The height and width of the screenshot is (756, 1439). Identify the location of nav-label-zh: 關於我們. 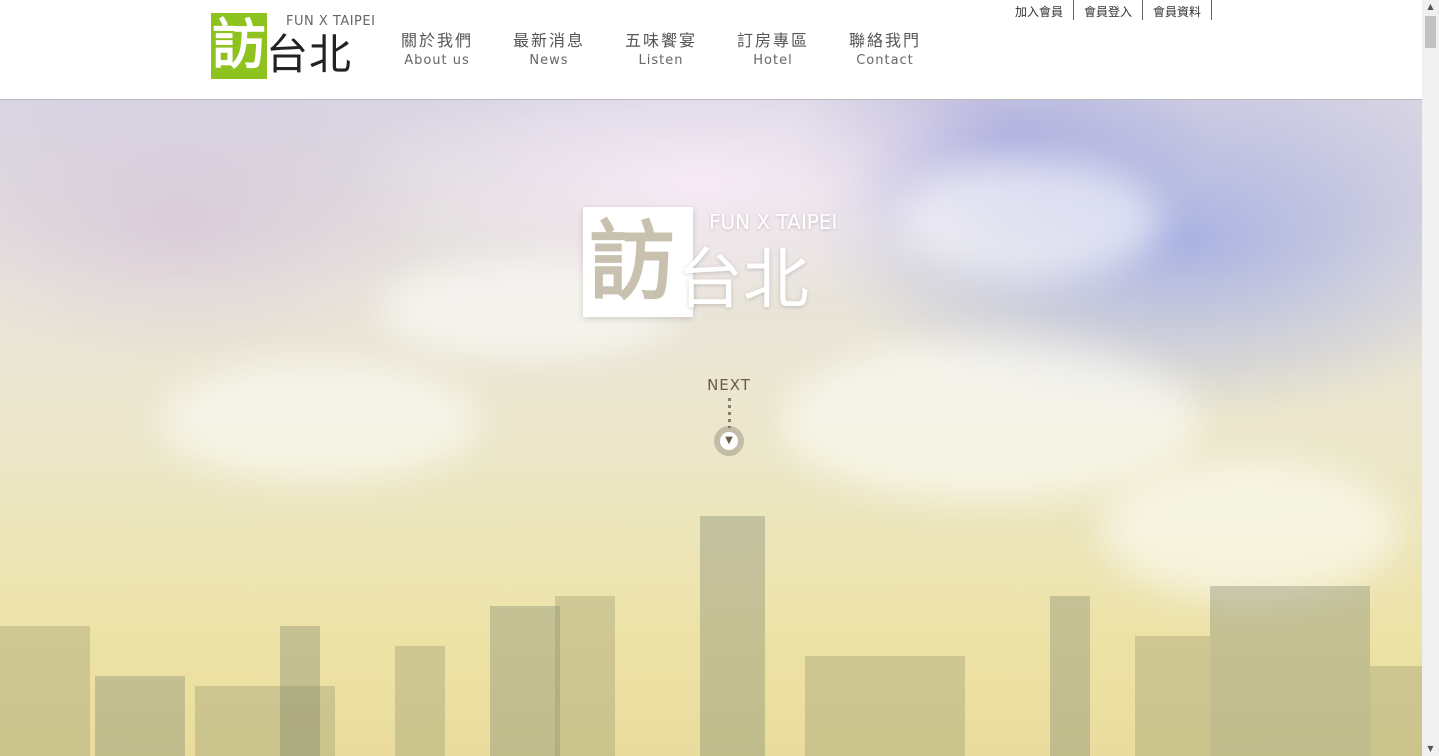
(436, 40).